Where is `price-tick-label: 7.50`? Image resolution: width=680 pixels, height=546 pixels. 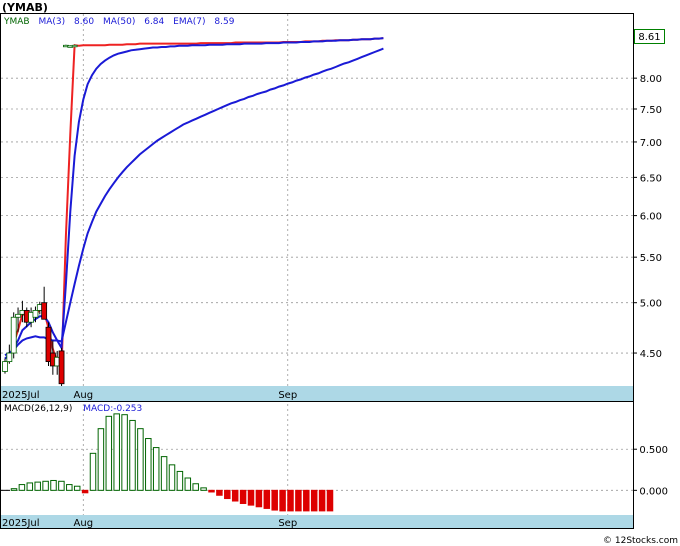 price-tick-label: 7.50 is located at coordinates (651, 110).